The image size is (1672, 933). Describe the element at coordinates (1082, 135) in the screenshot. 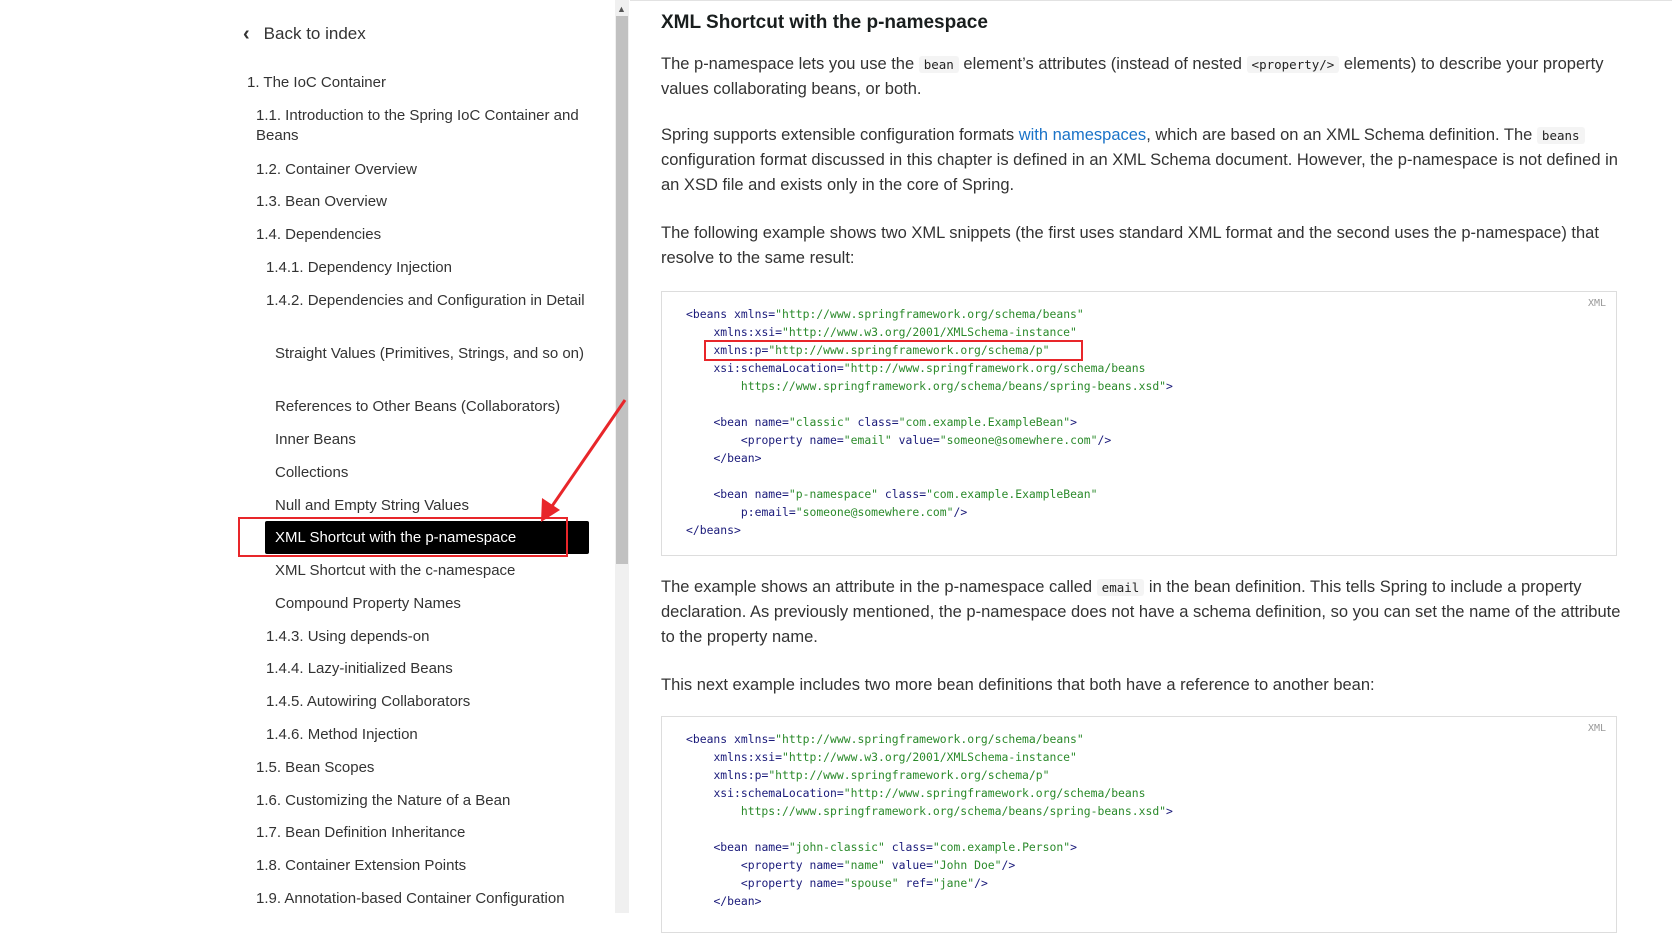

I see `with-namespaces-link: with namespaces` at that location.